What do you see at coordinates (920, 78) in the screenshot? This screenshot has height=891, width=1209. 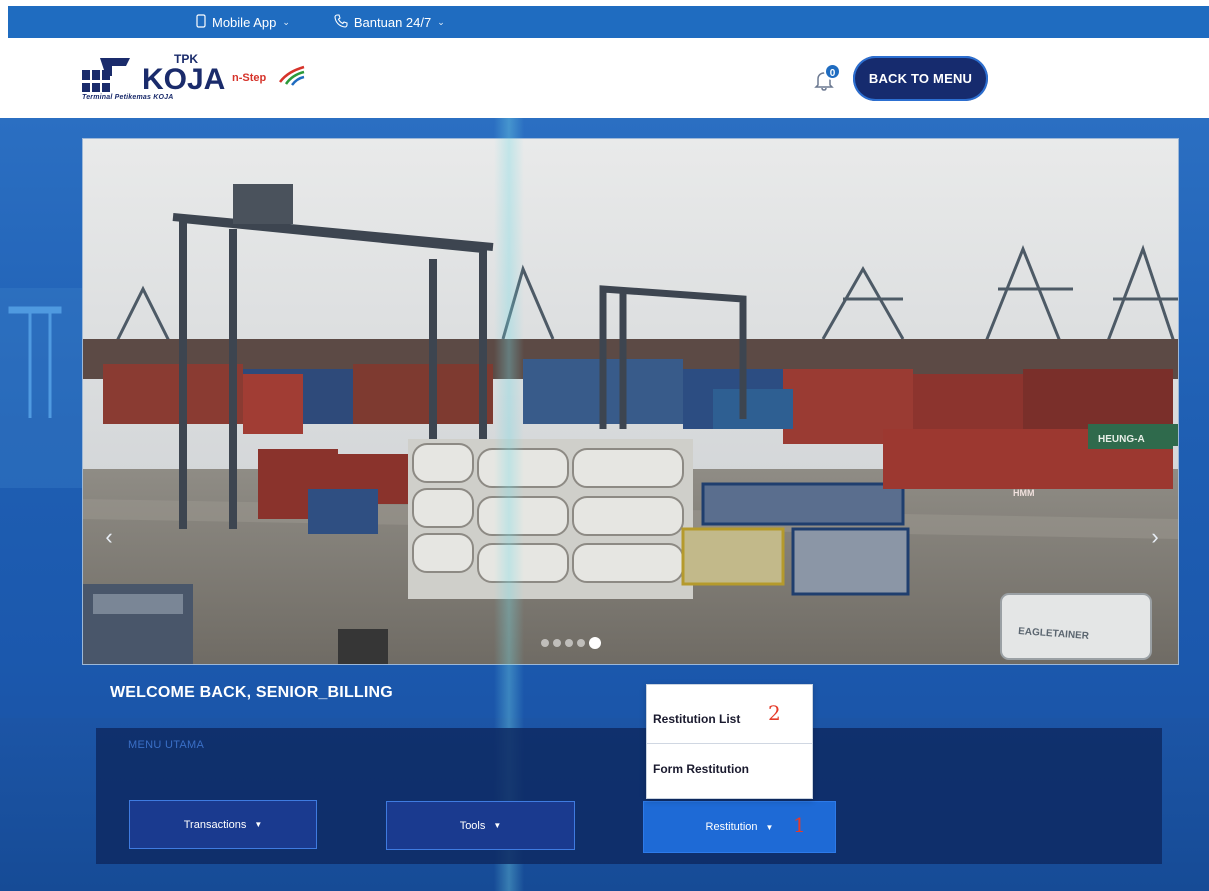 I see `back-to-menu-button: BACK TO MENU` at bounding box center [920, 78].